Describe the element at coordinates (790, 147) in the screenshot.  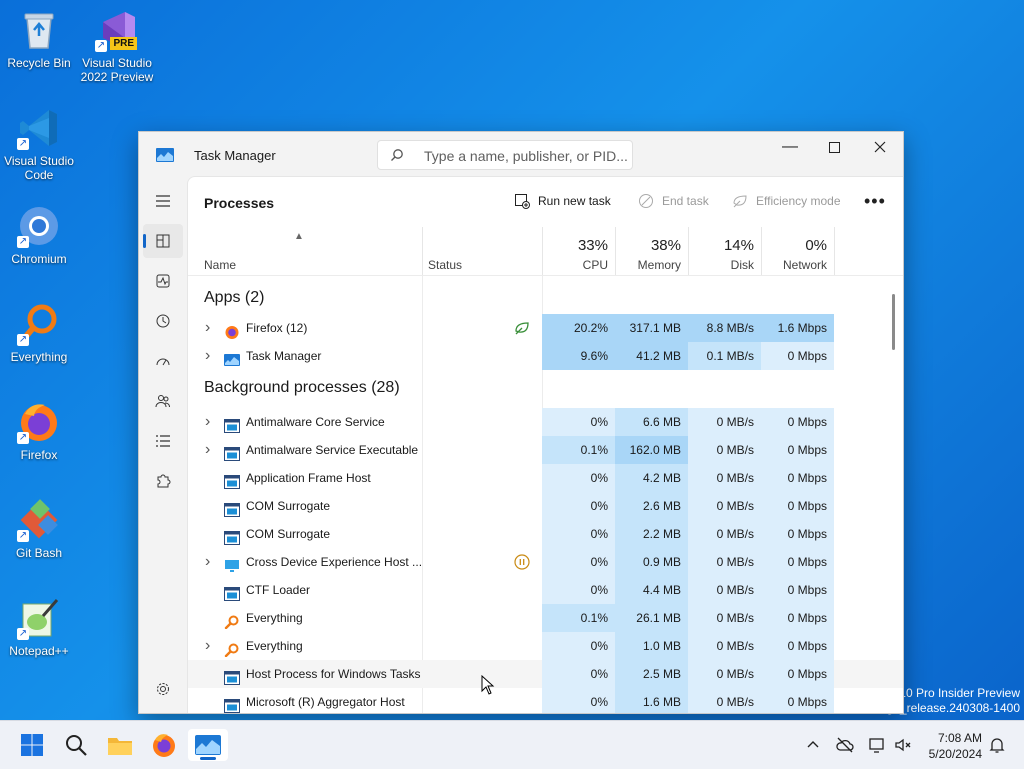
I see `minimize-button: —` at that location.